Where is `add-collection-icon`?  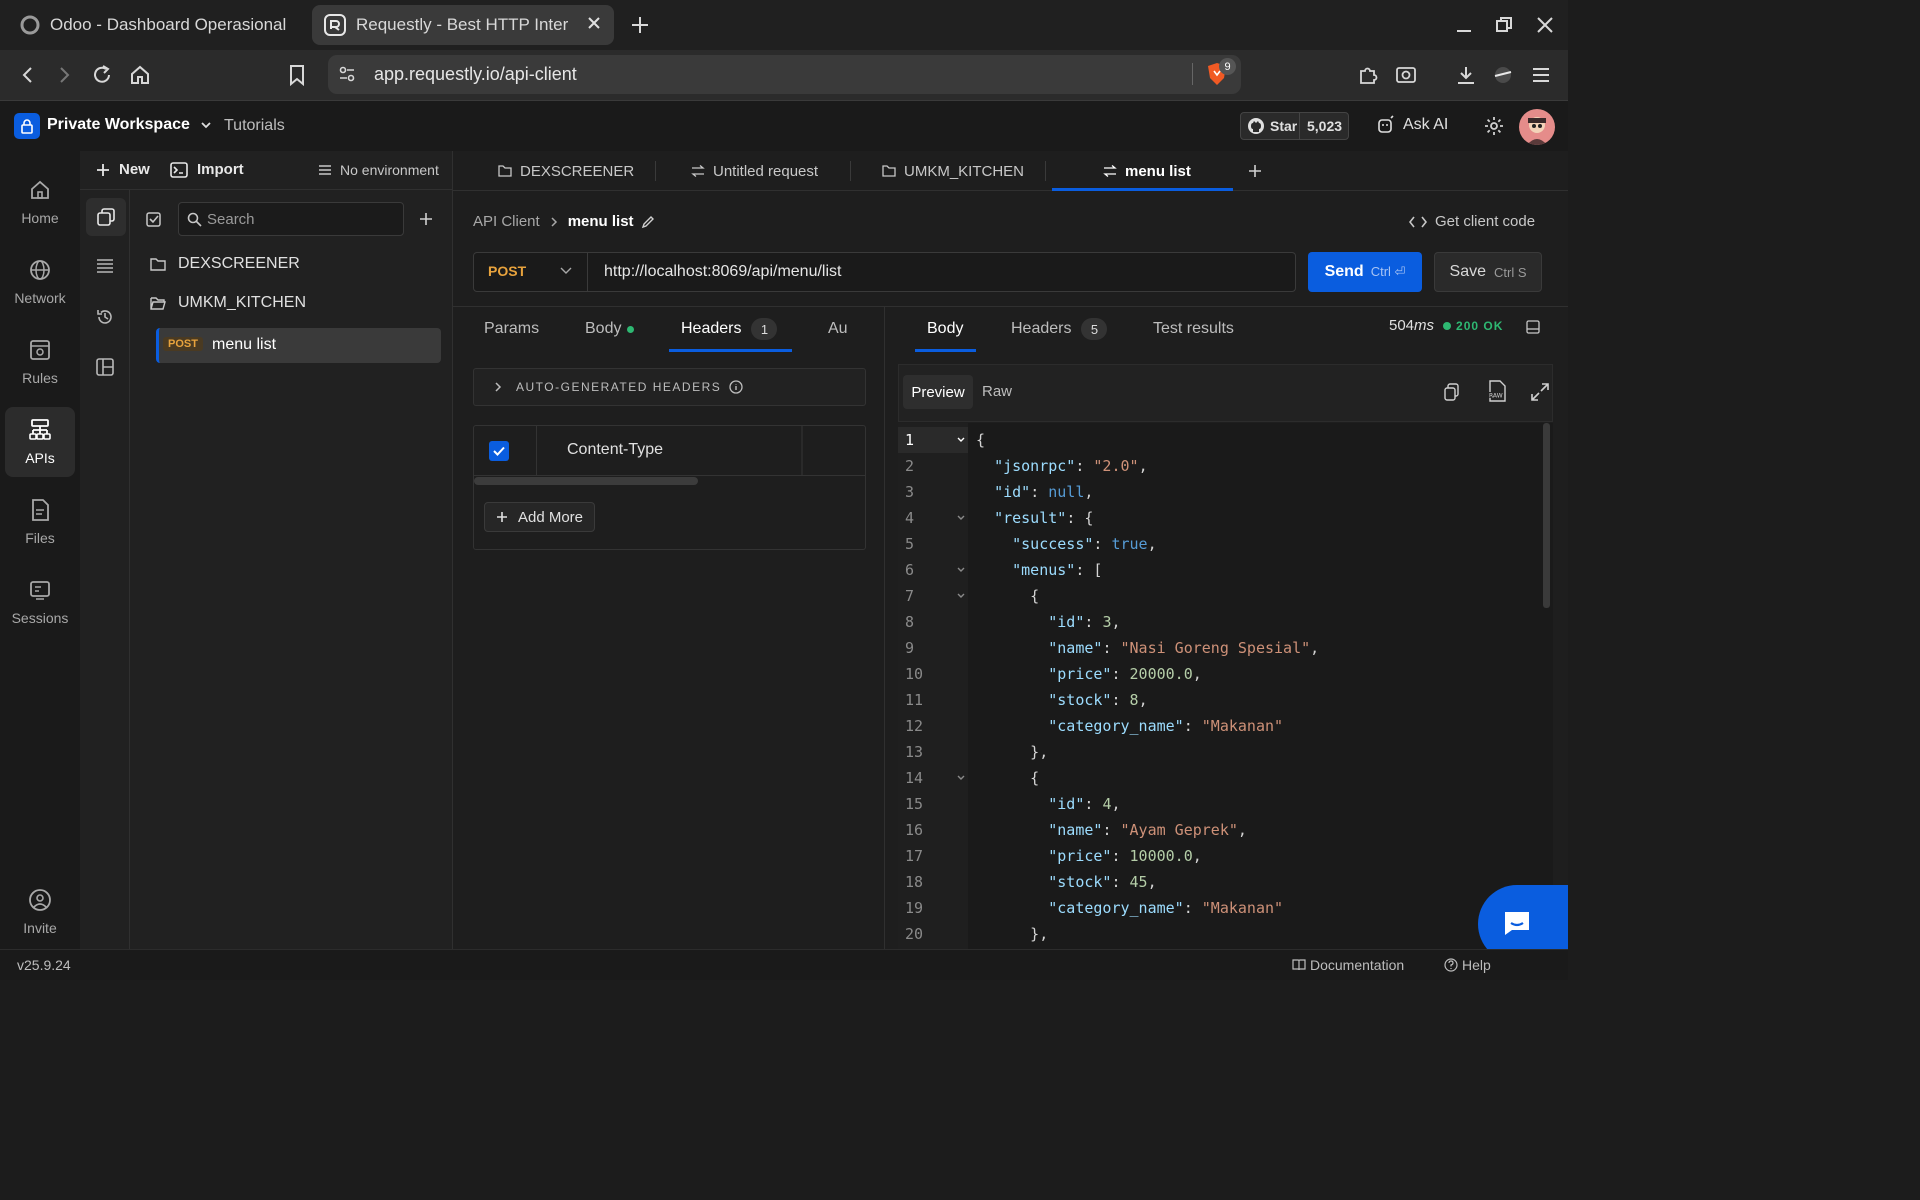
add-collection-icon is located at coordinates (426, 219).